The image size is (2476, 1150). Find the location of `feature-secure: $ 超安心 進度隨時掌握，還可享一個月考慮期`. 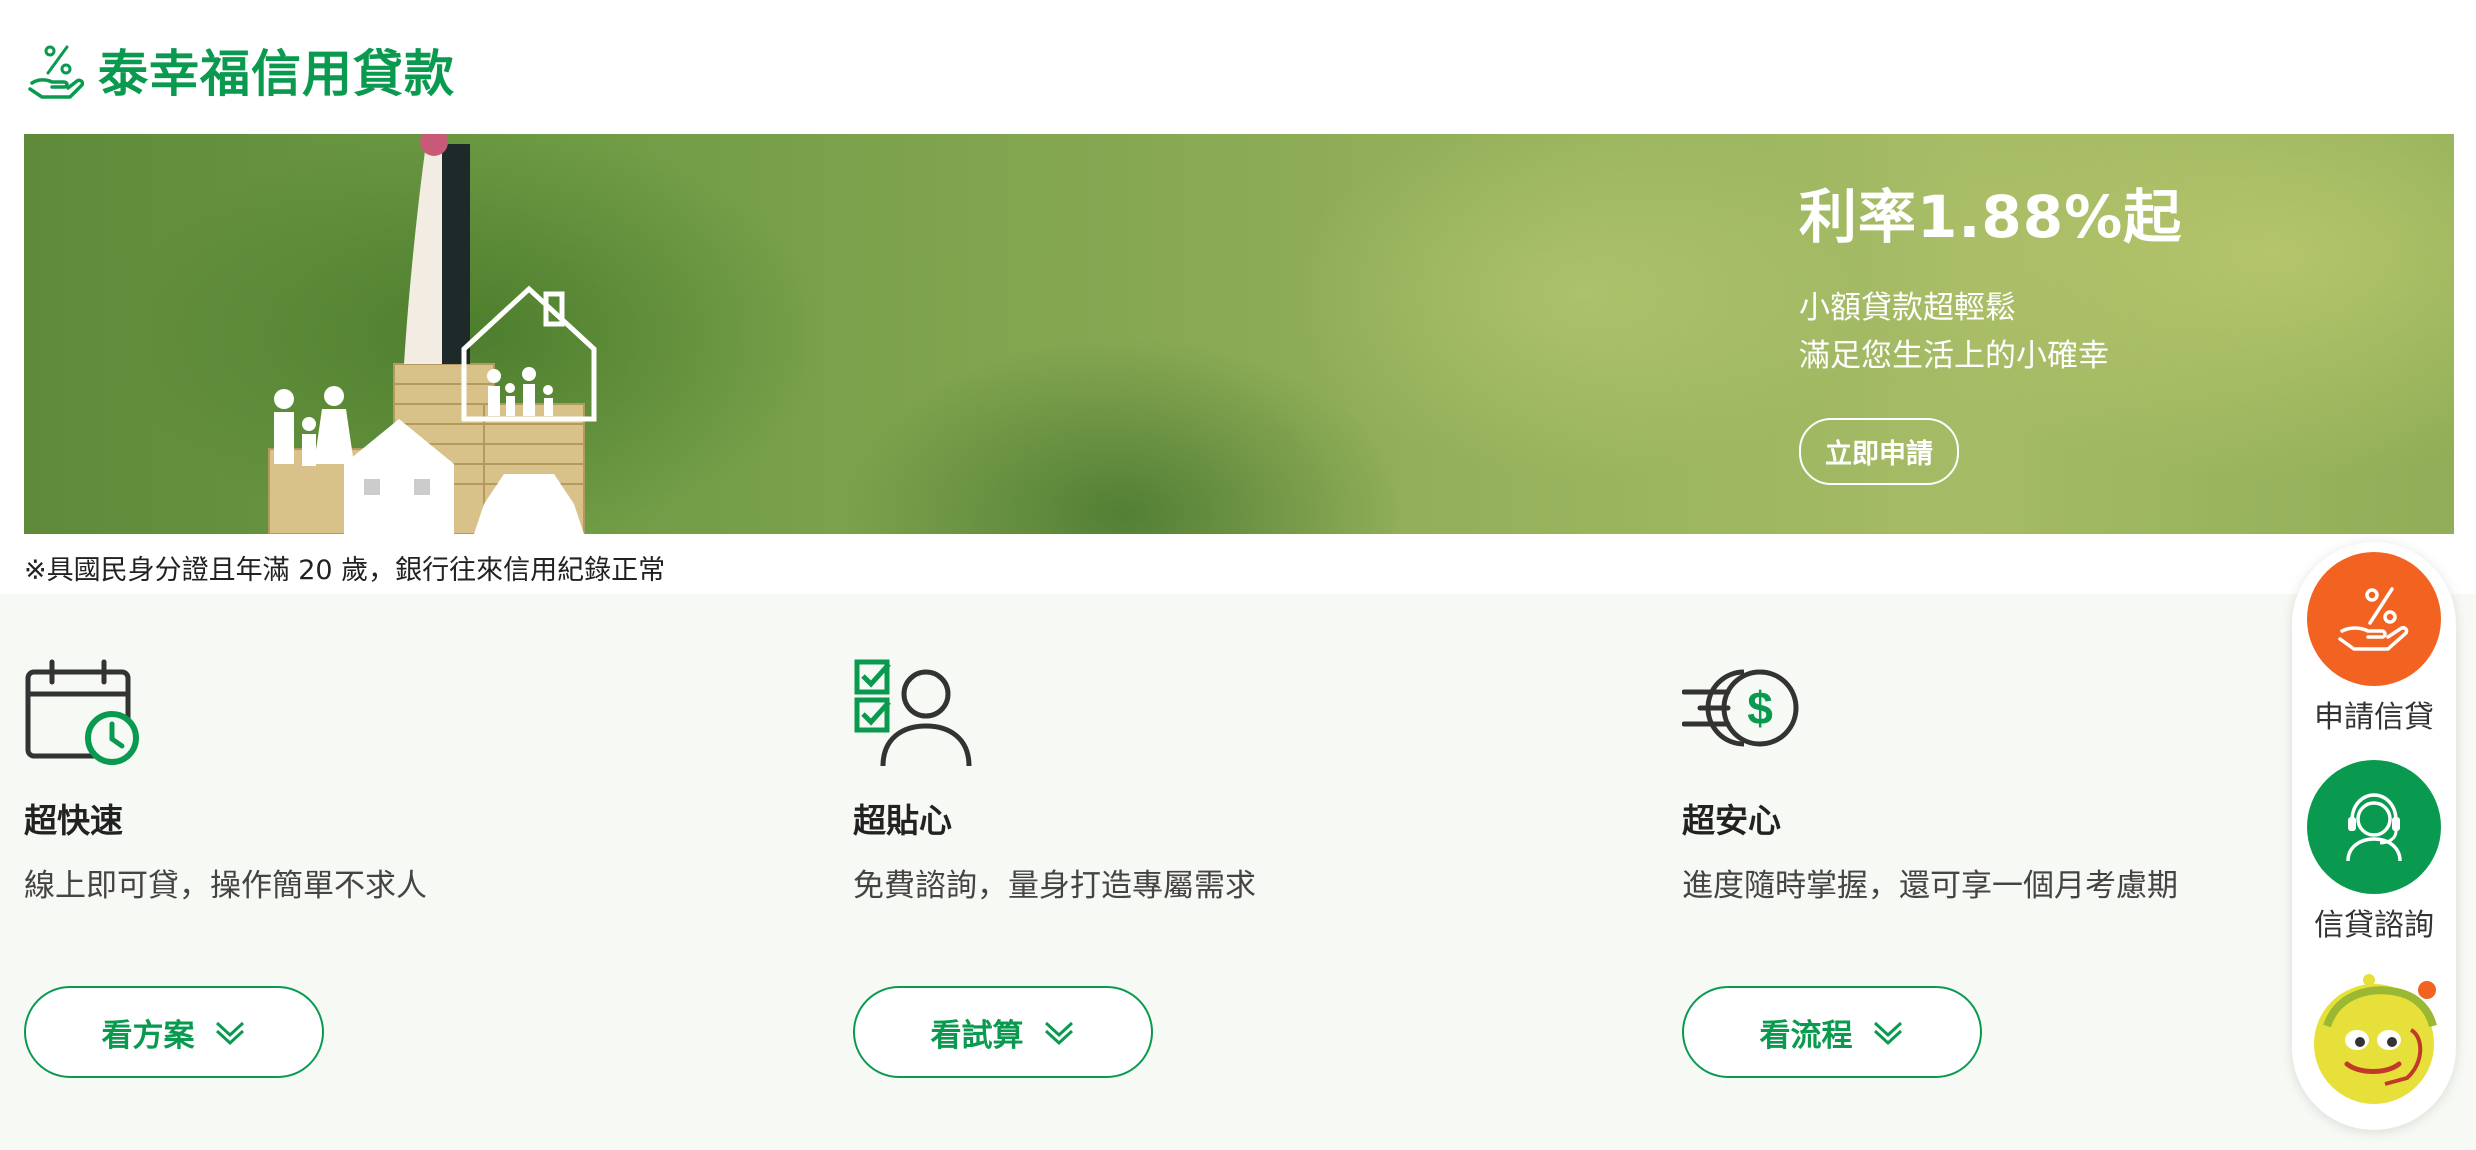

feature-secure: $ 超安心 進度隨時掌握，還可享一個月考慮期 is located at coordinates (1929, 781).